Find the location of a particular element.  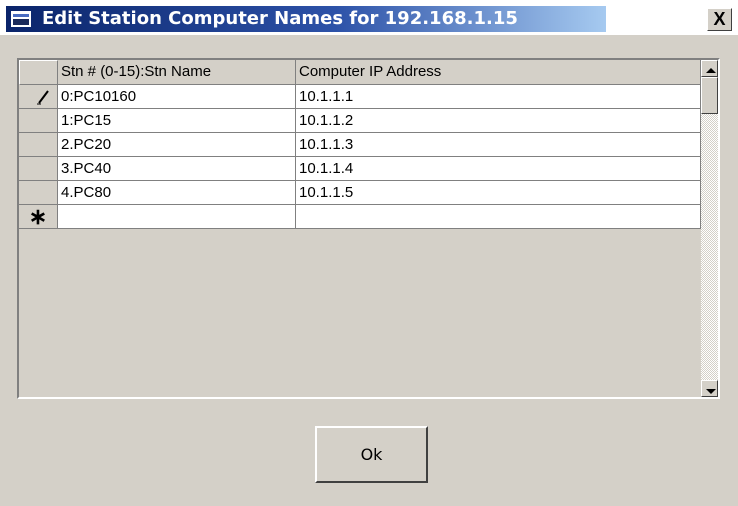

arrow-down-icon is located at coordinates (711, 391).